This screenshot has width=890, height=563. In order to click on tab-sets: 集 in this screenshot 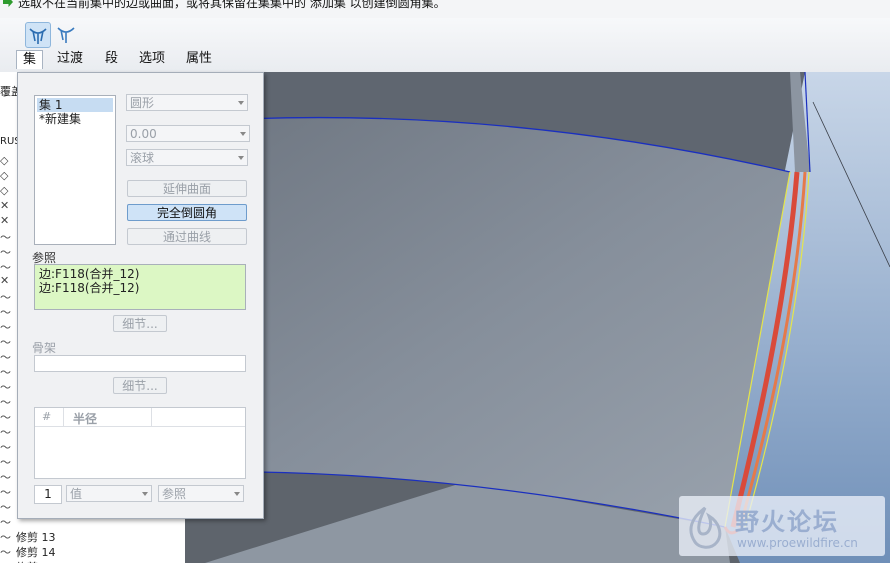, I will do `click(30, 59)`.